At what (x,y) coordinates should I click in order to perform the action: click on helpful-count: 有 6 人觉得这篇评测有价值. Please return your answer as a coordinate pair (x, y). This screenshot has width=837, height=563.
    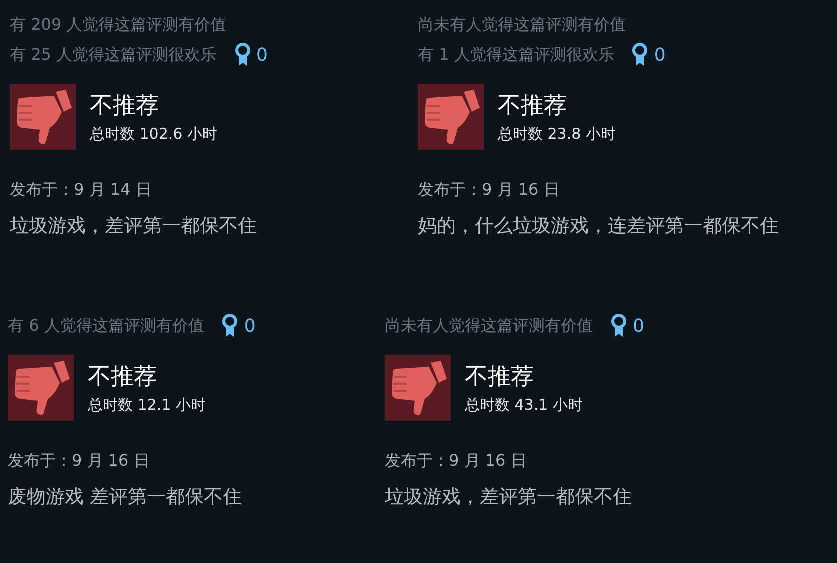
    Looking at the image, I should click on (106, 326).